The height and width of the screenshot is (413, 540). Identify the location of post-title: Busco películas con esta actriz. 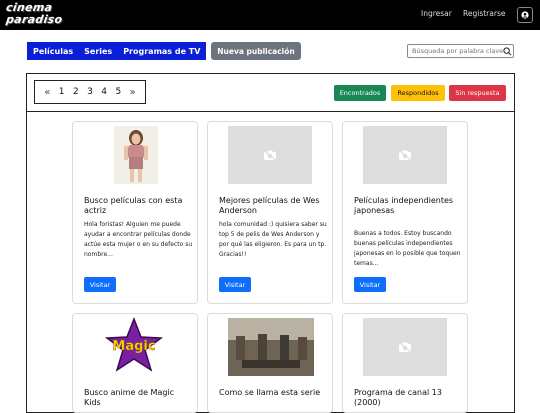
(138, 205).